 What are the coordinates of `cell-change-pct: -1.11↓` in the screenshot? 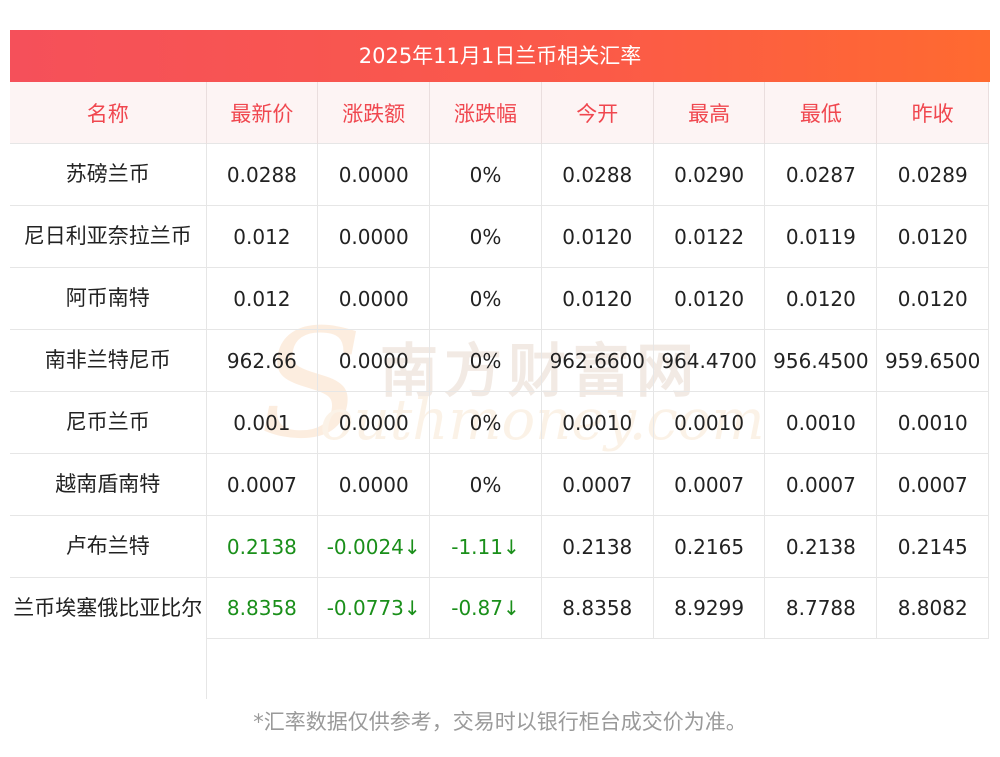 It's located at (485, 546).